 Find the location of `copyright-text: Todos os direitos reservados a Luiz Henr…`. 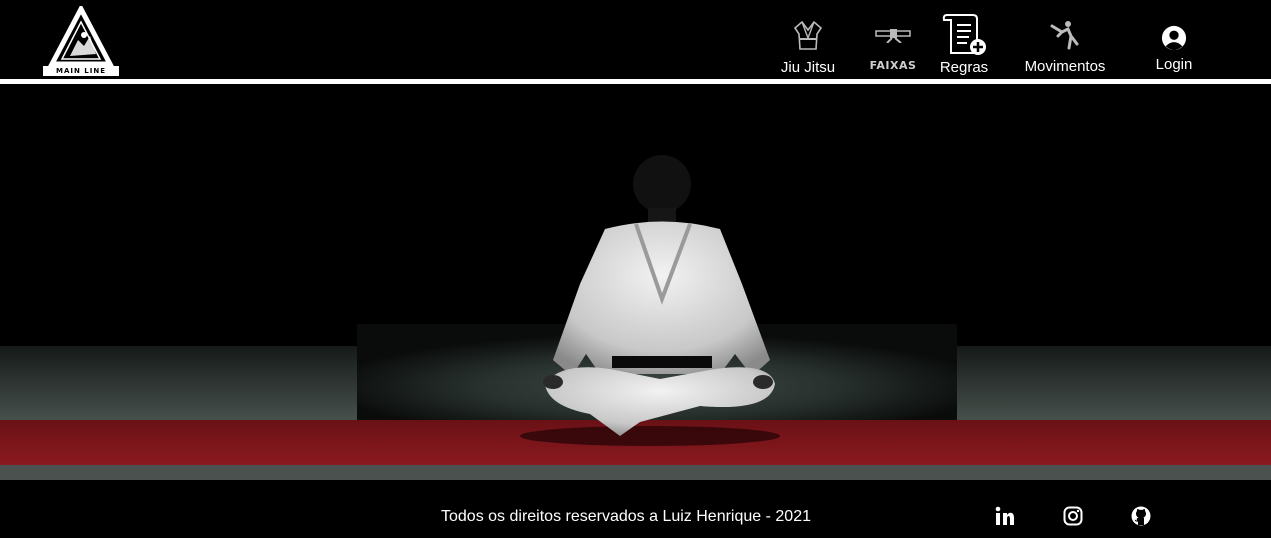

copyright-text: Todos os direitos reservados a Luiz Henr… is located at coordinates (626, 516).